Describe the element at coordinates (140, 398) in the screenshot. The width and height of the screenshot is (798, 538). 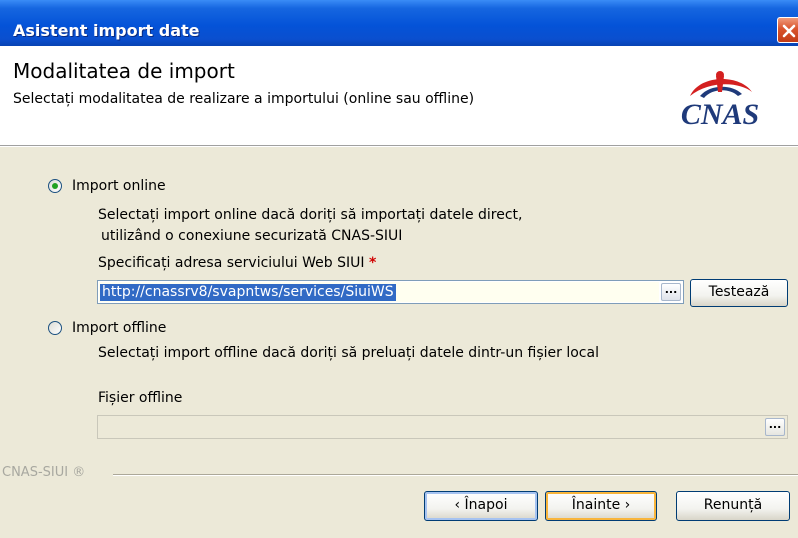
I see `offline-file-label: Fișier offline` at that location.